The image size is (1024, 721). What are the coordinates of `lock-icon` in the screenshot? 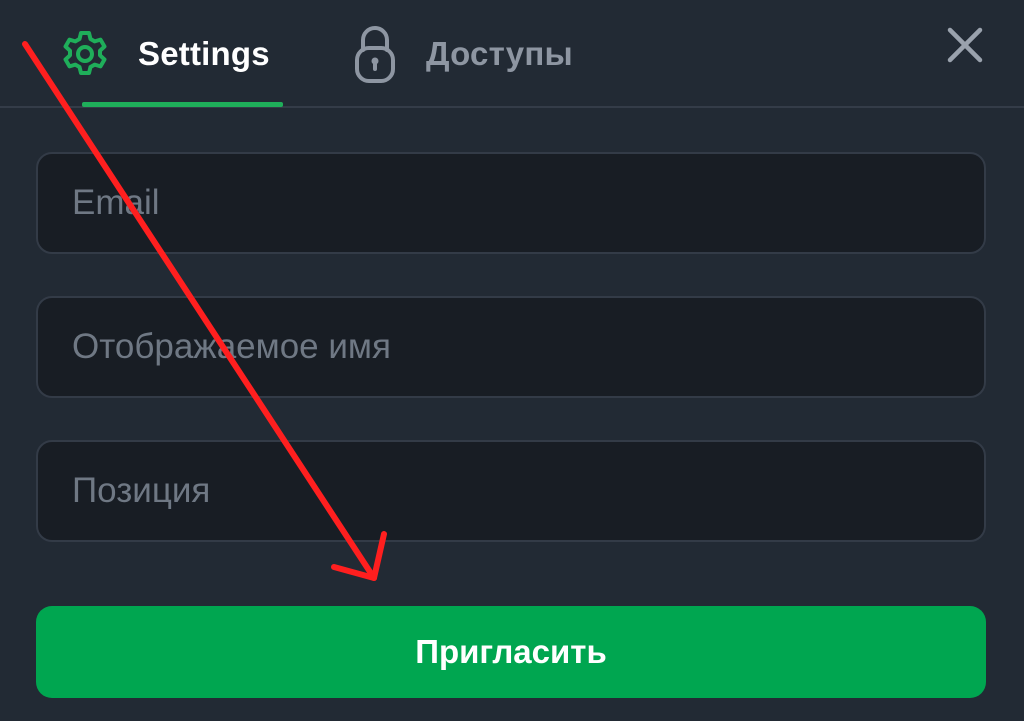 It's located at (375, 54).